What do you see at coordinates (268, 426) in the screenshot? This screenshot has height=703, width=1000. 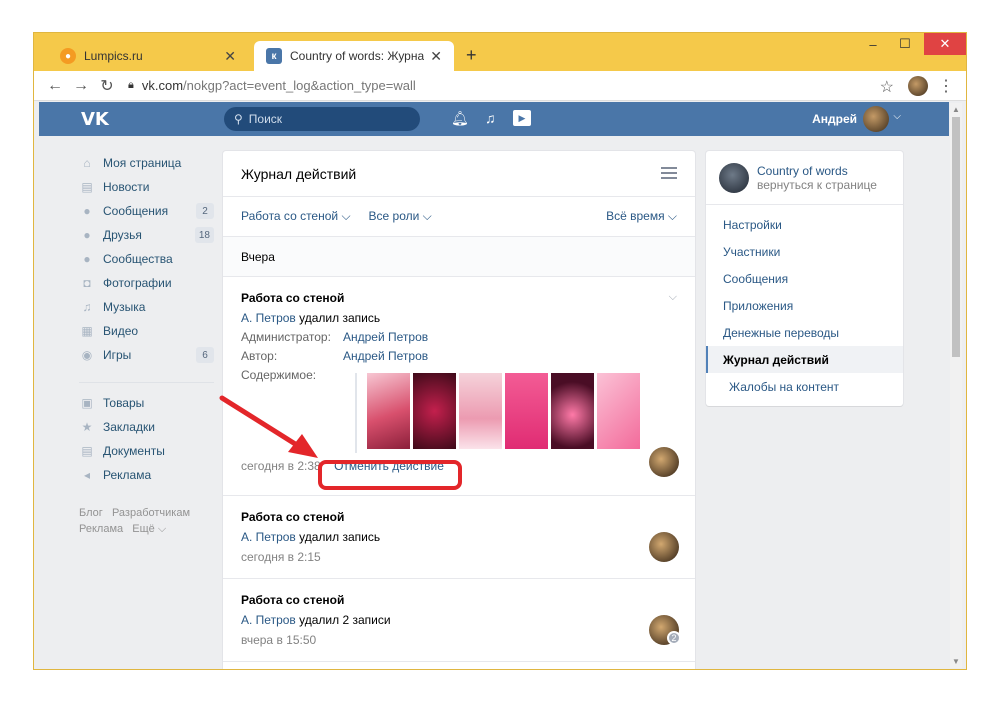 I see `pointer-arrow-icon` at bounding box center [268, 426].